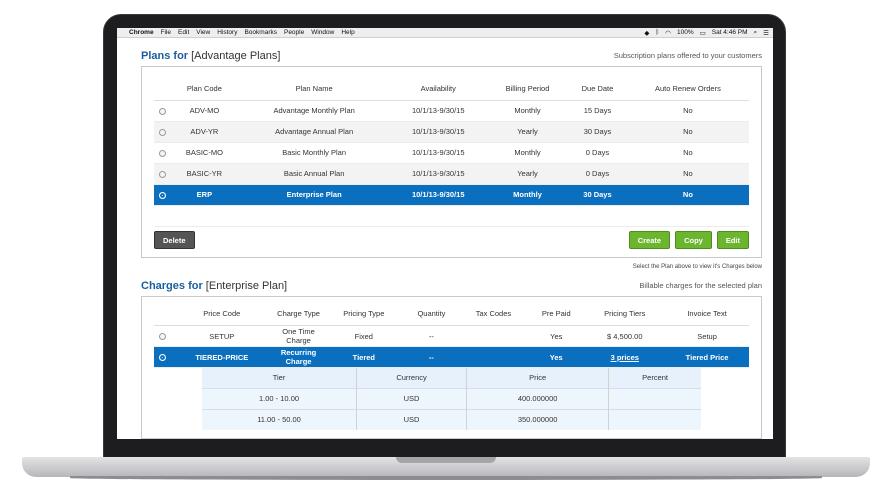  I want to click on col-pricing-type: Pricing Type, so click(364, 314).